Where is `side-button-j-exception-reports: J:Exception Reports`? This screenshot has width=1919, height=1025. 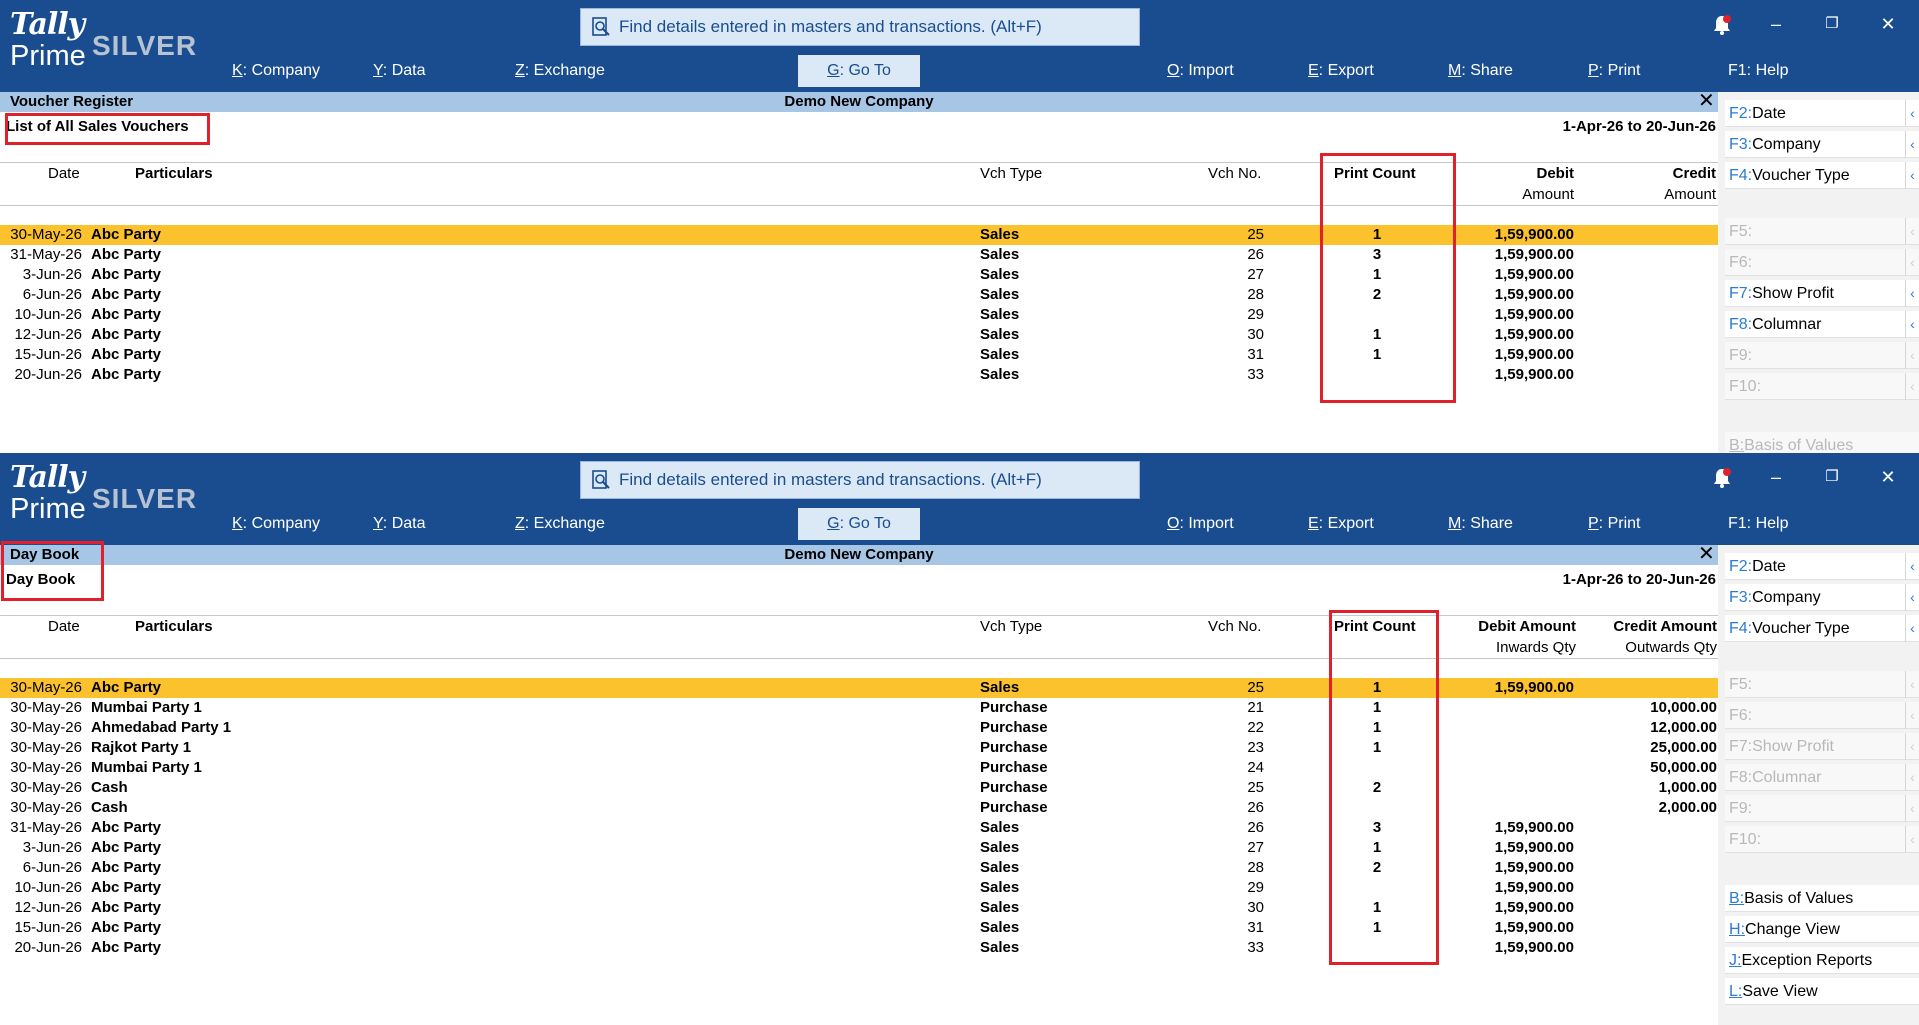 side-button-j-exception-reports: J:Exception Reports is located at coordinates (1822, 960).